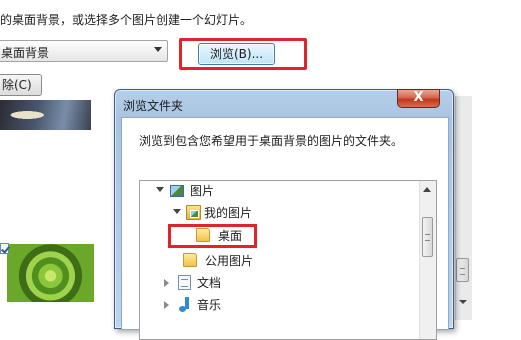  Describe the element at coordinates (193, 212) in the screenshot. I see `my-pictures-library-icon` at that location.